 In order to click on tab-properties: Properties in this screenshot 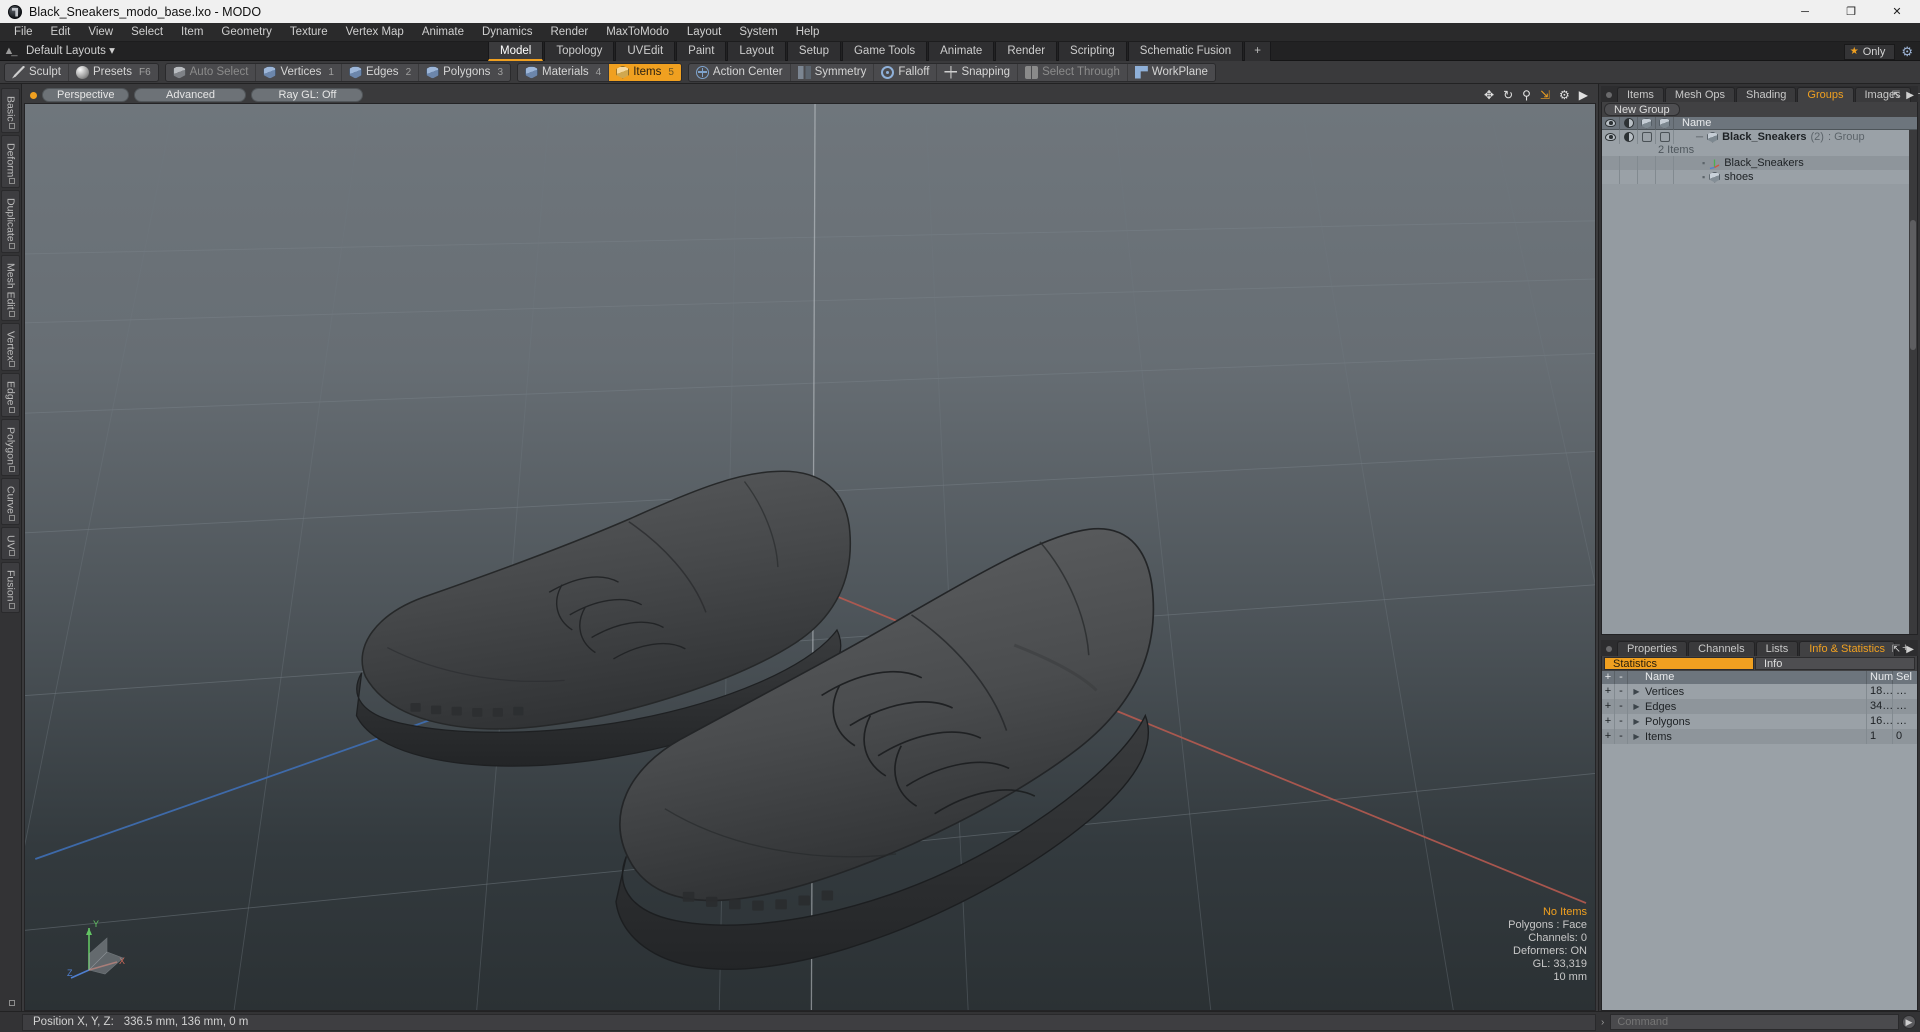, I will do `click(1652, 648)`.